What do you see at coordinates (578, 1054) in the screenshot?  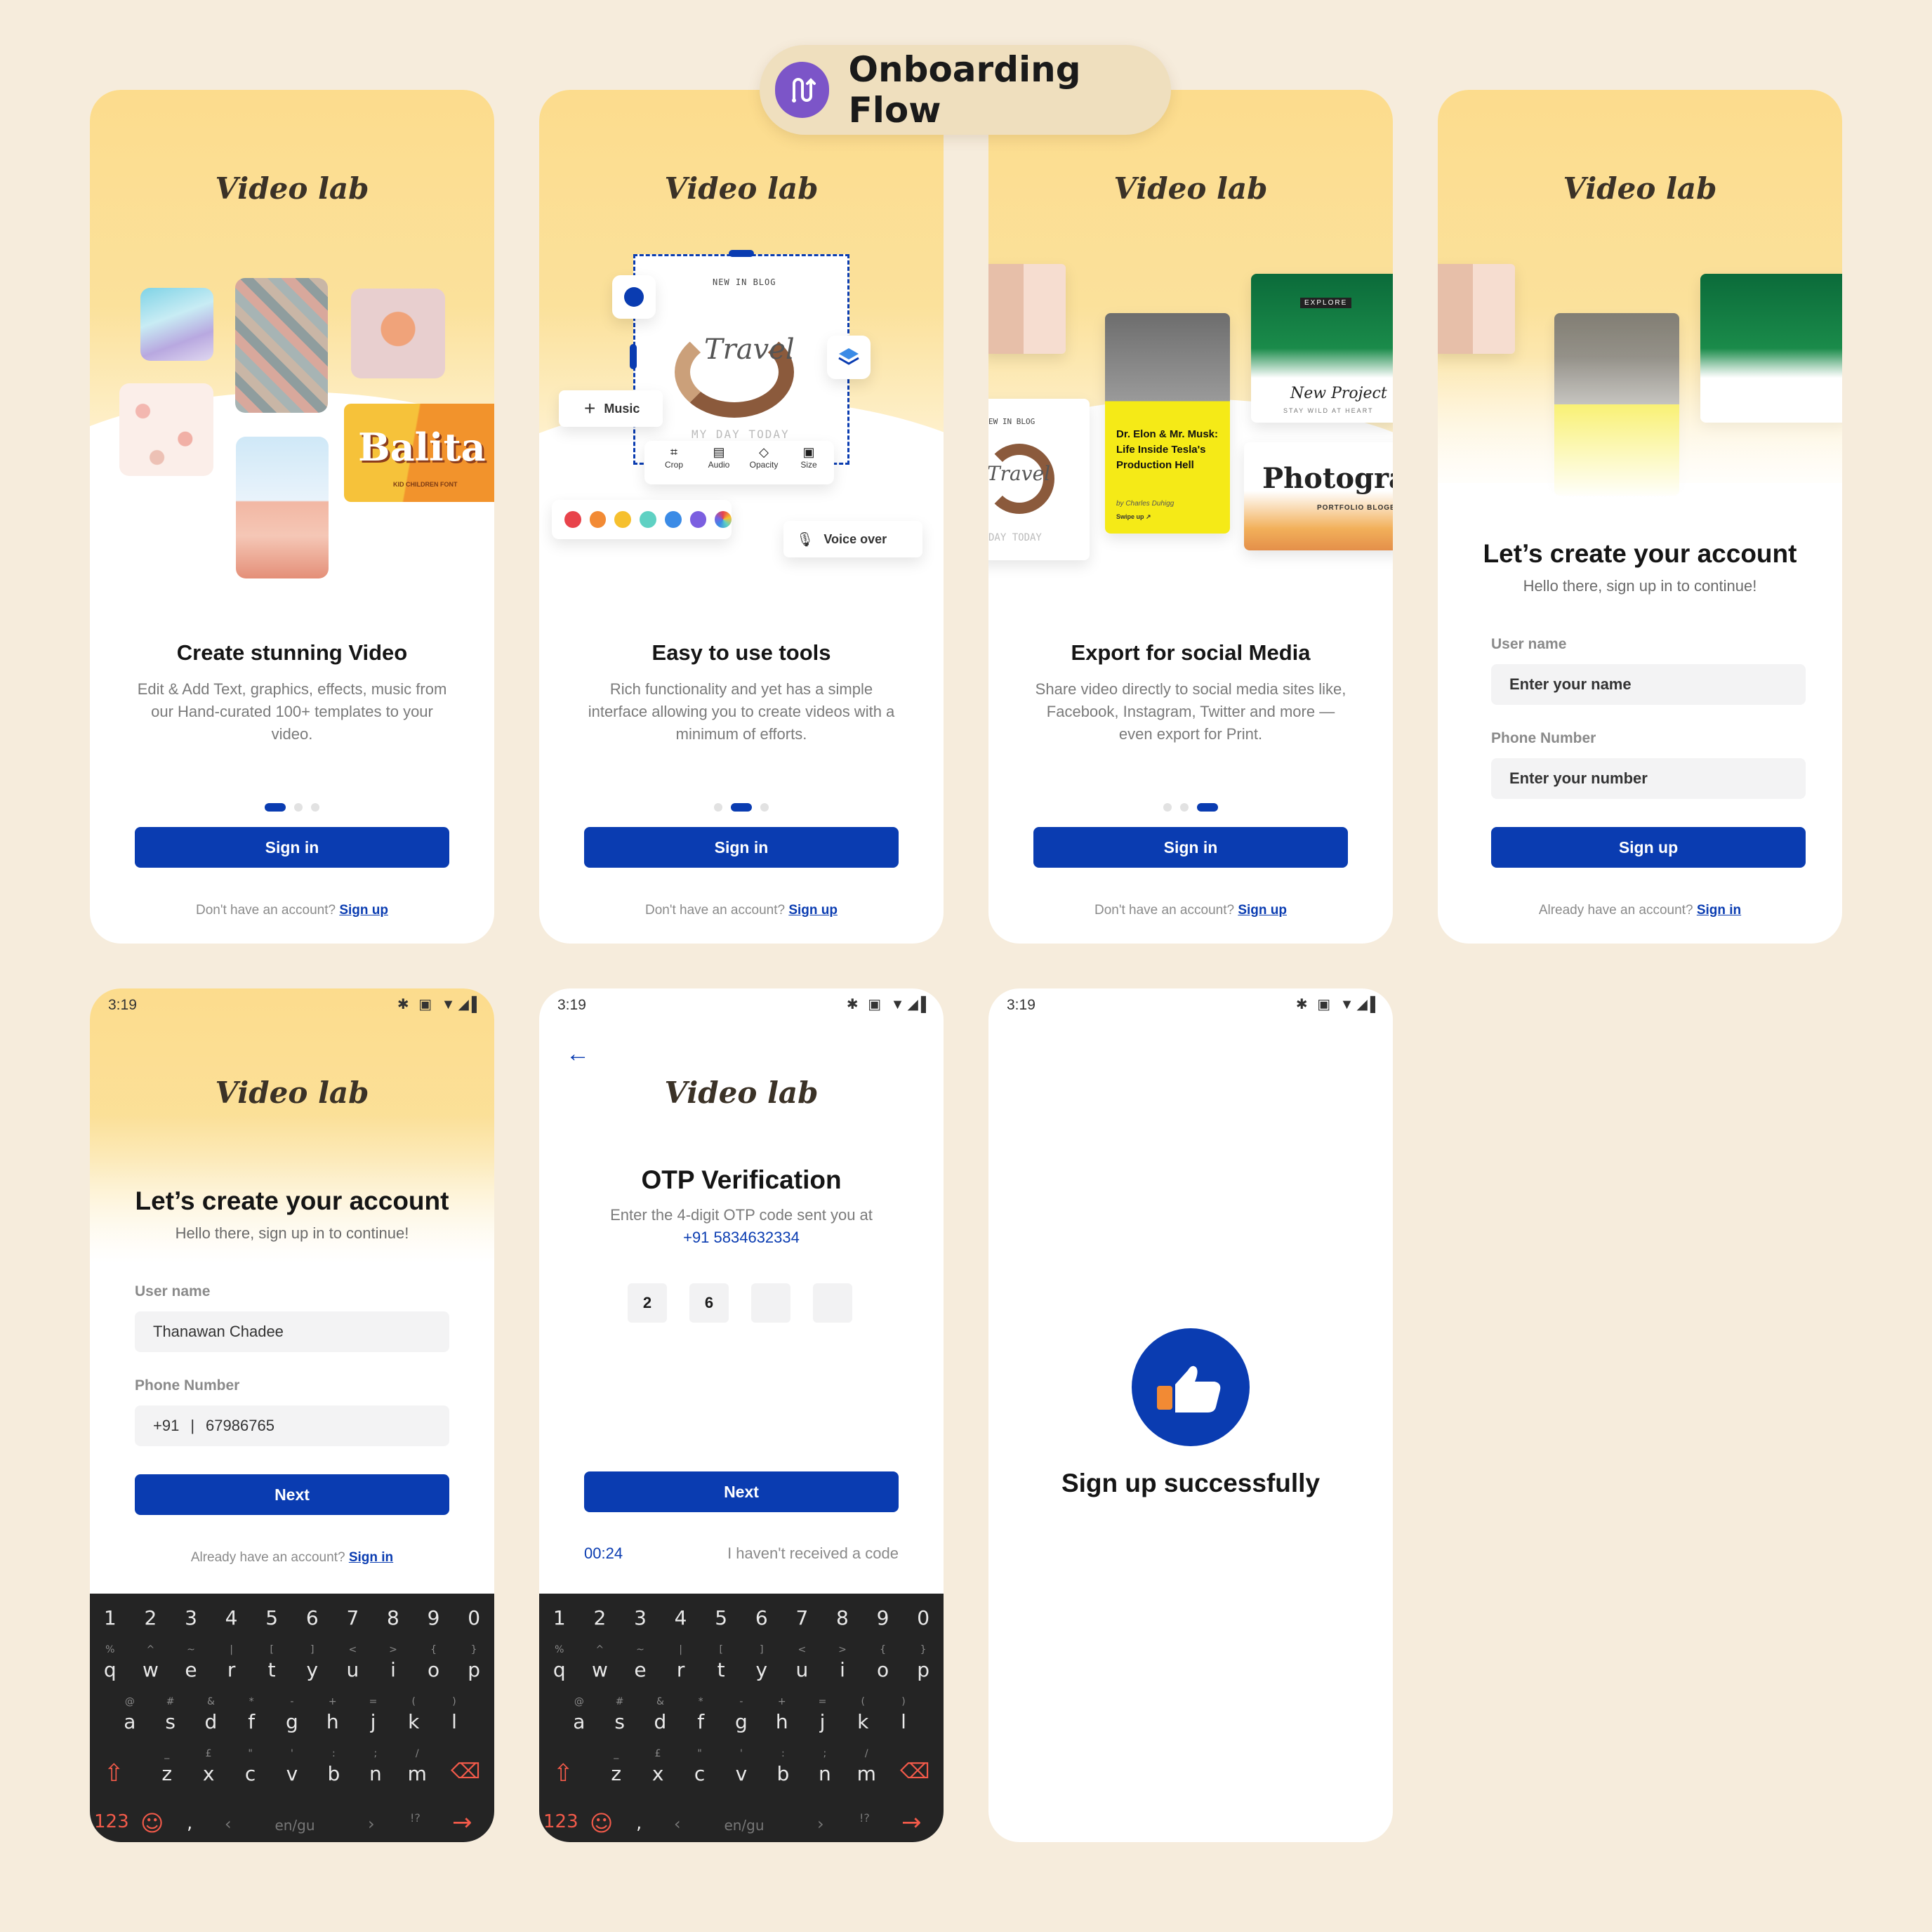 I see `back-arrow-icon: ←` at bounding box center [578, 1054].